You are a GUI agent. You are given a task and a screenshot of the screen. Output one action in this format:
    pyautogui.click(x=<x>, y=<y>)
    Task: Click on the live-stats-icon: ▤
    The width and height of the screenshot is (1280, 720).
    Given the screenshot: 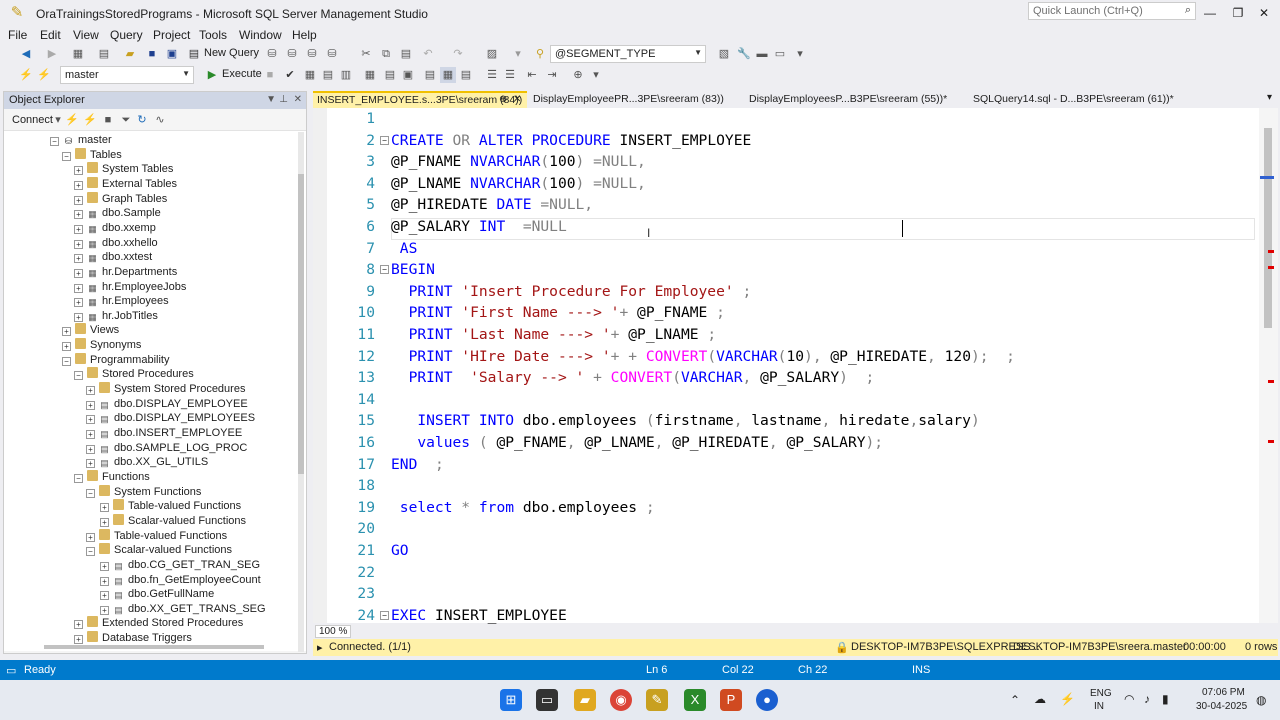 What is the action you would take?
    pyautogui.click(x=390, y=75)
    